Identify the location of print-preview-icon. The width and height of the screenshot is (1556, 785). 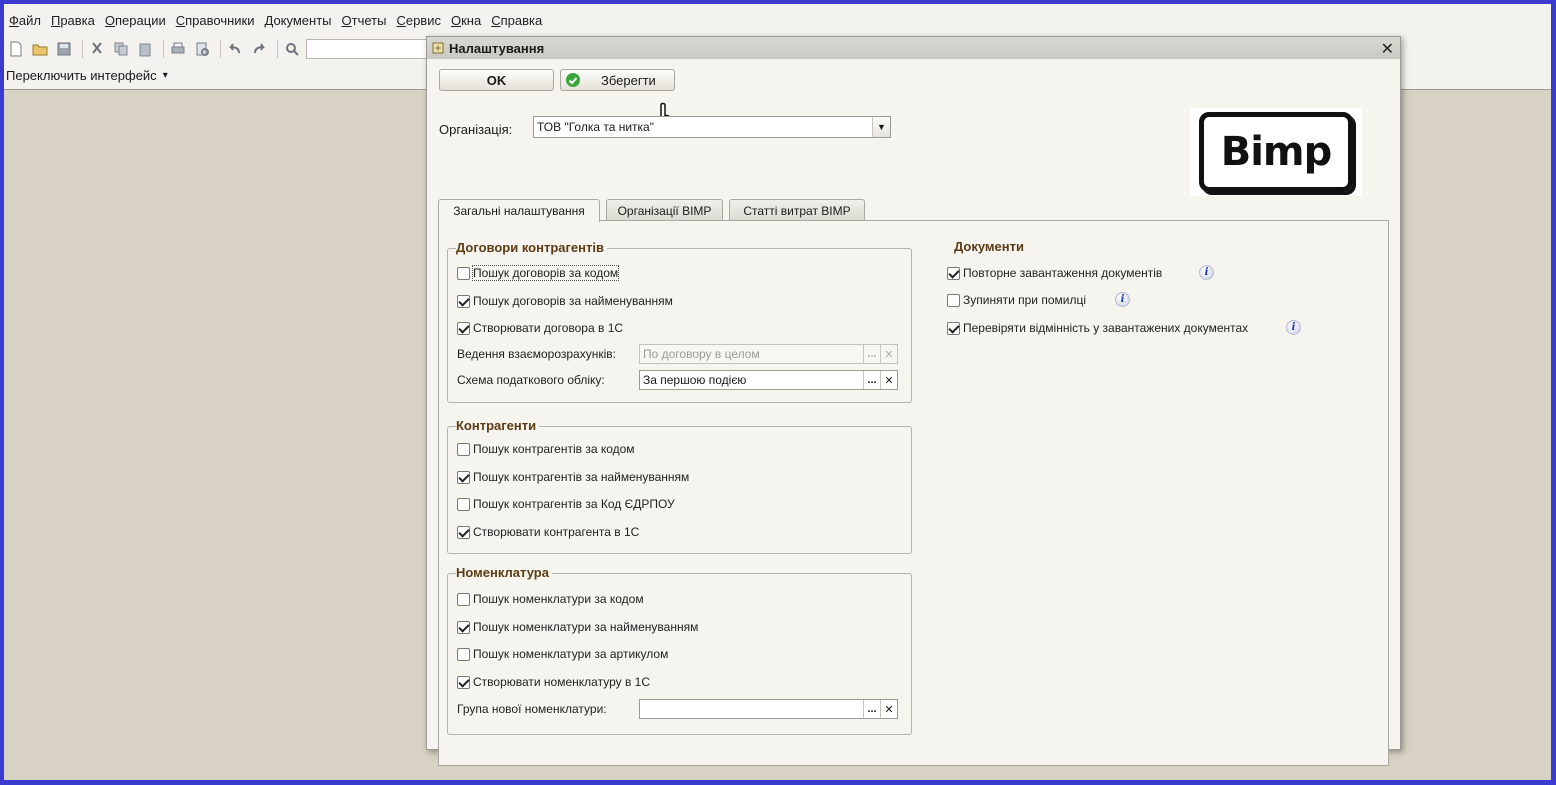
(202, 49).